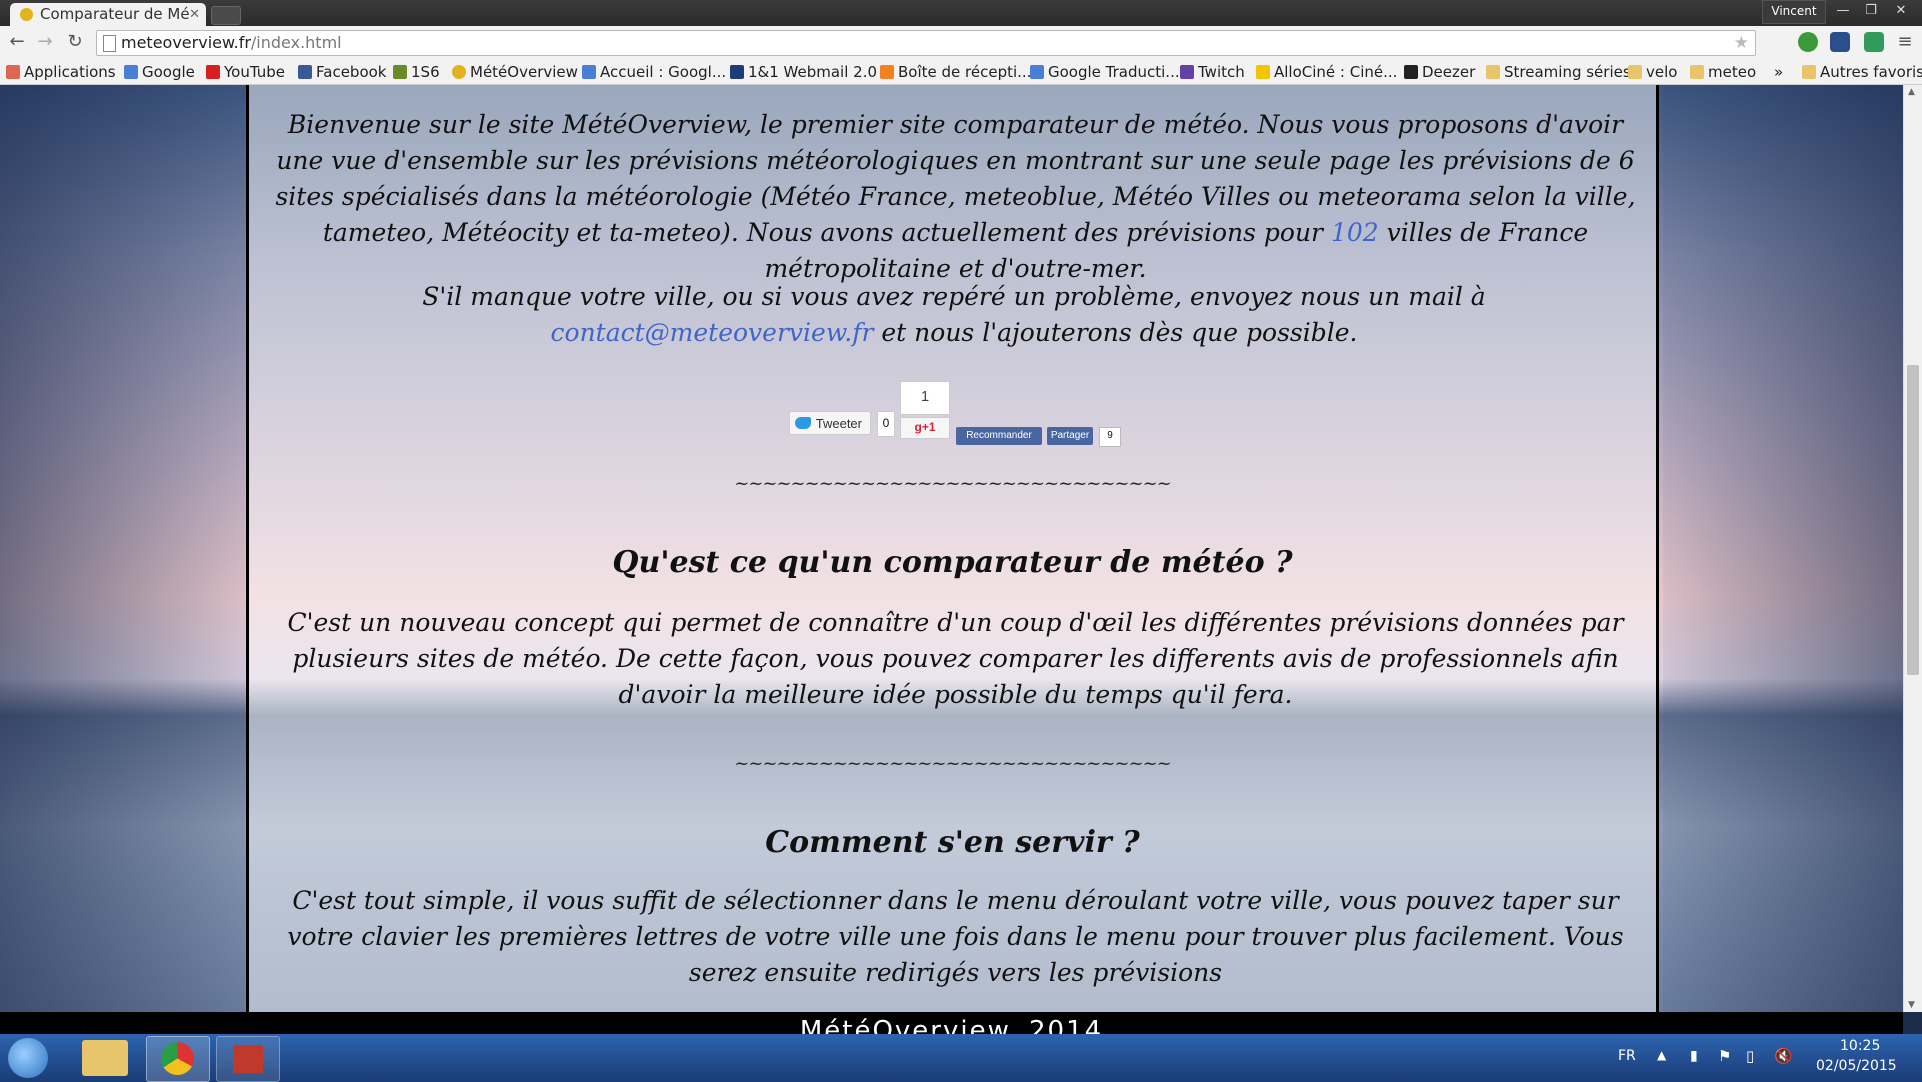 Image resolution: width=1922 pixels, height=1082 pixels. Describe the element at coordinates (1110, 437) in the screenshot. I see `facebook-count: 9` at that location.